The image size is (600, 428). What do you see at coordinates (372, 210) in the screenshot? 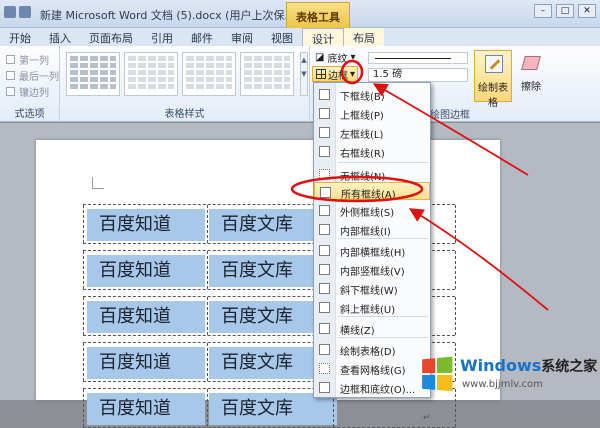
I see `menu-item-outside-borders: 外侧框线(S)` at bounding box center [372, 210].